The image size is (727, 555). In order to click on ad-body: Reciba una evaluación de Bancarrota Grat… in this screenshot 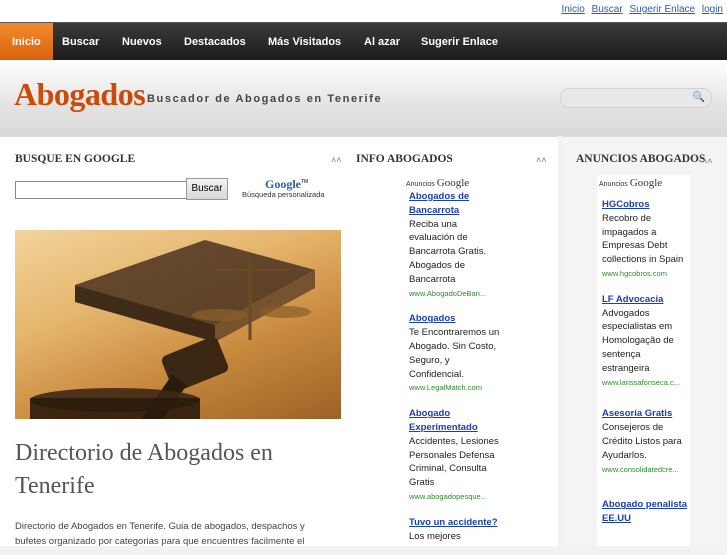, I will do `click(448, 251)`.